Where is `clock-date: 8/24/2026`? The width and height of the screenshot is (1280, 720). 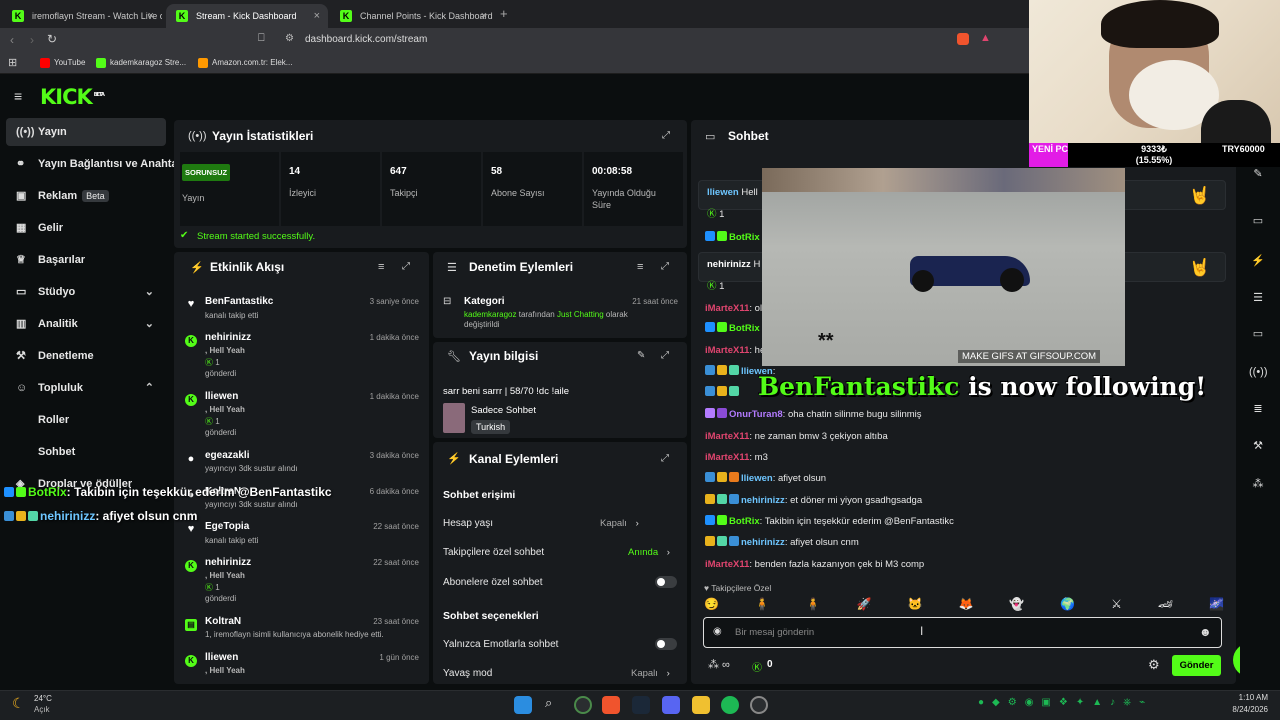 clock-date: 8/24/2026 is located at coordinates (1250, 709).